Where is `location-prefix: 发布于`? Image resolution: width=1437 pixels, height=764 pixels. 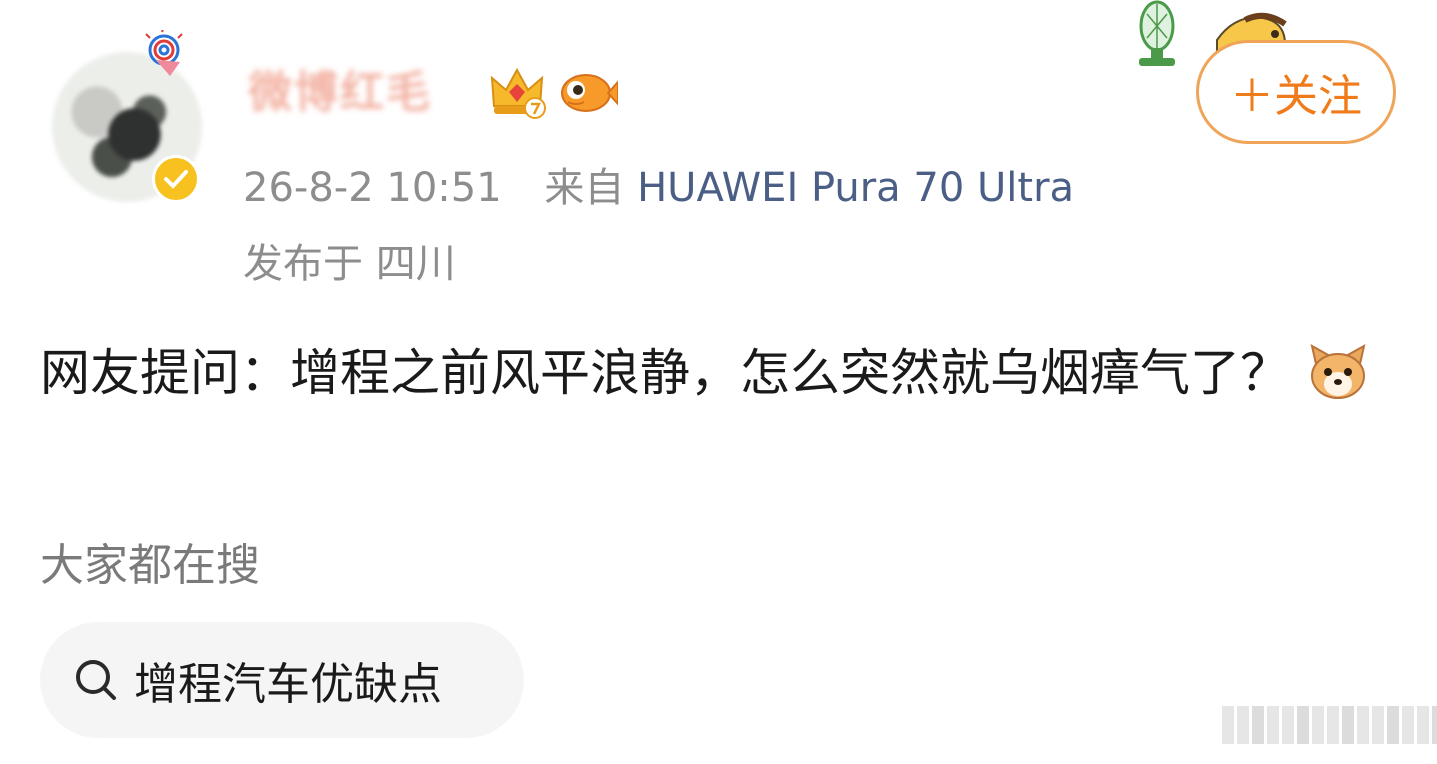 location-prefix: 发布于 is located at coordinates (303, 264).